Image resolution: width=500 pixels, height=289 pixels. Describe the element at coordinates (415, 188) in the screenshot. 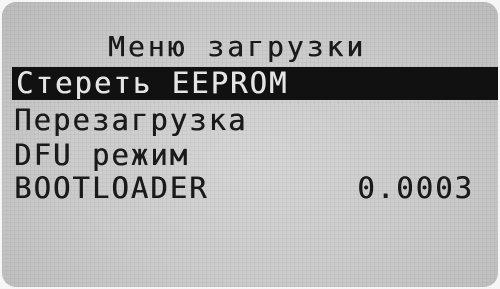

I see `bootloader-version: 0.0003` at that location.